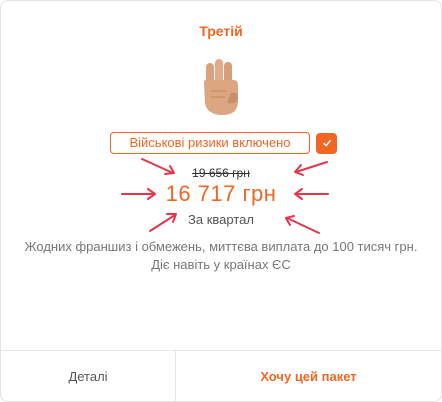  Describe the element at coordinates (221, 193) in the screenshot. I see `price: 16 717 грн` at that location.